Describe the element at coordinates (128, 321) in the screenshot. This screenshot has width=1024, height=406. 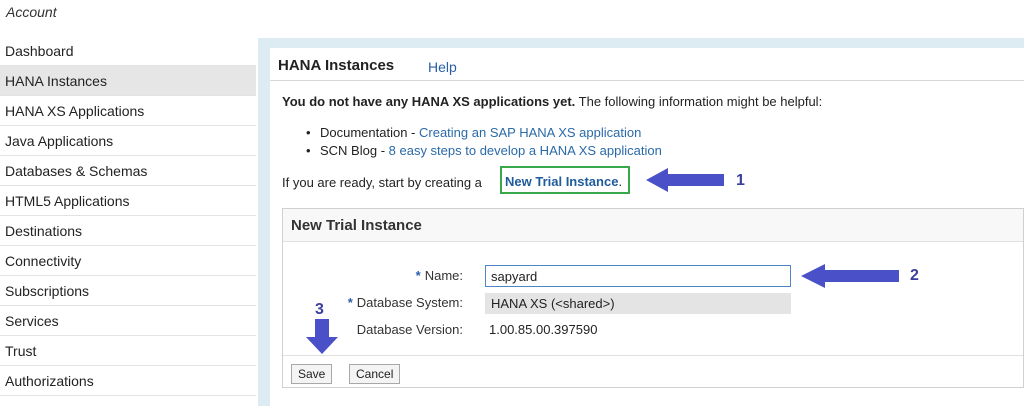
I see `sidebar-item-services: Services` at that location.